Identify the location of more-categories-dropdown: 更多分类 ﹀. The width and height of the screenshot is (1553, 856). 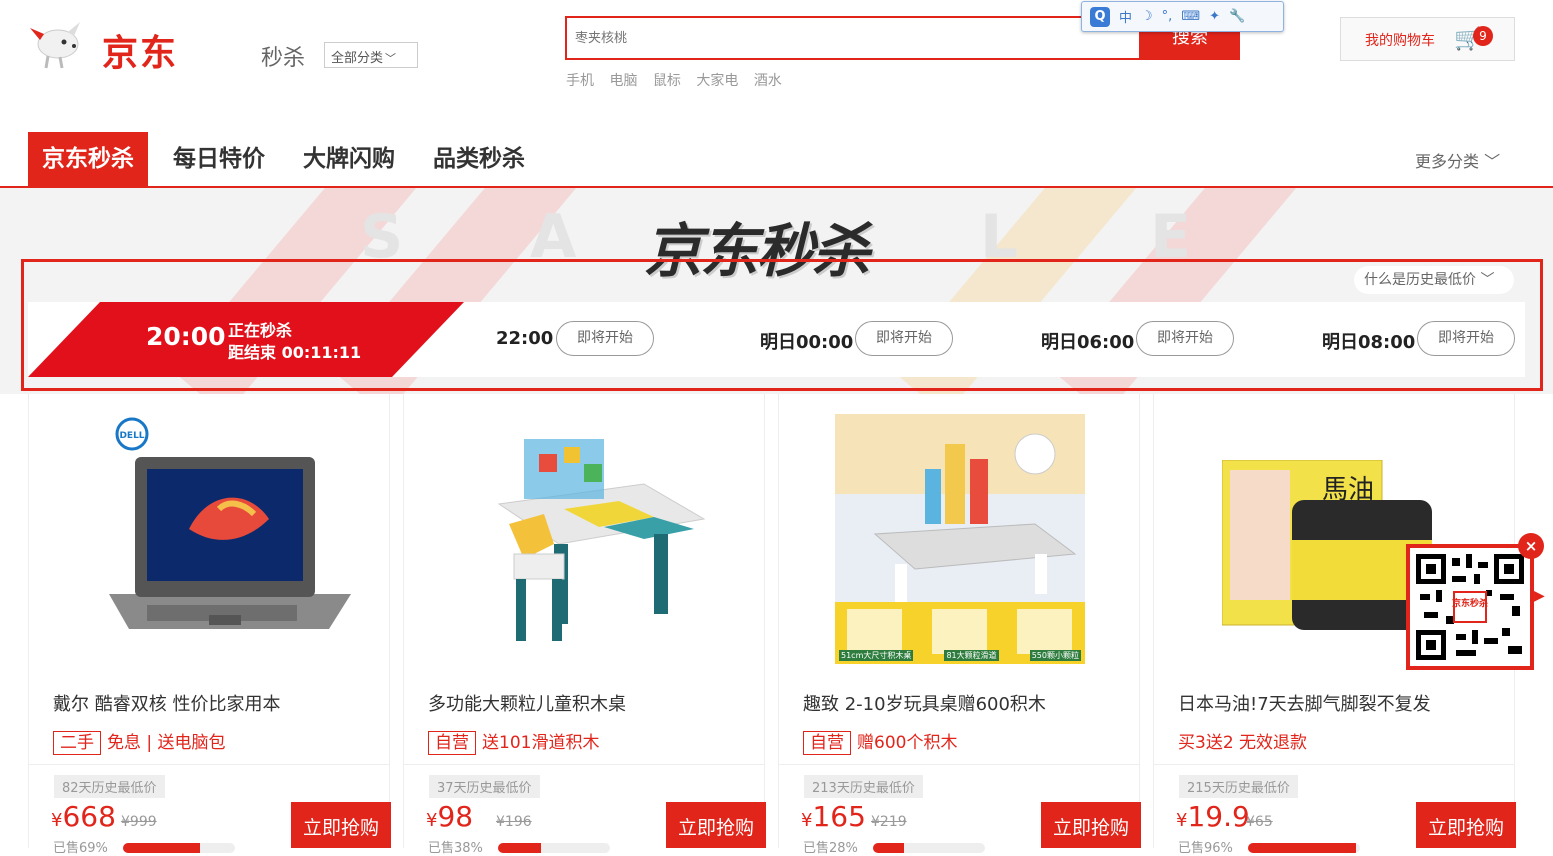
(1457, 160).